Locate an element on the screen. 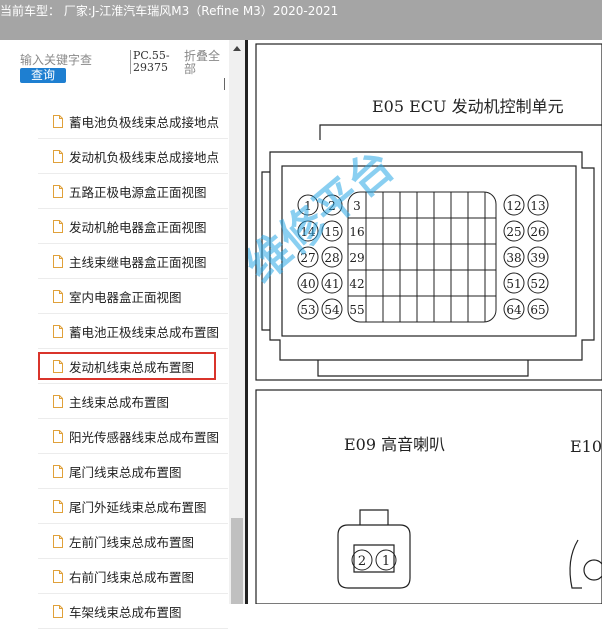  tree-item: 尾门外延线束总成布置图 is located at coordinates (133, 506).